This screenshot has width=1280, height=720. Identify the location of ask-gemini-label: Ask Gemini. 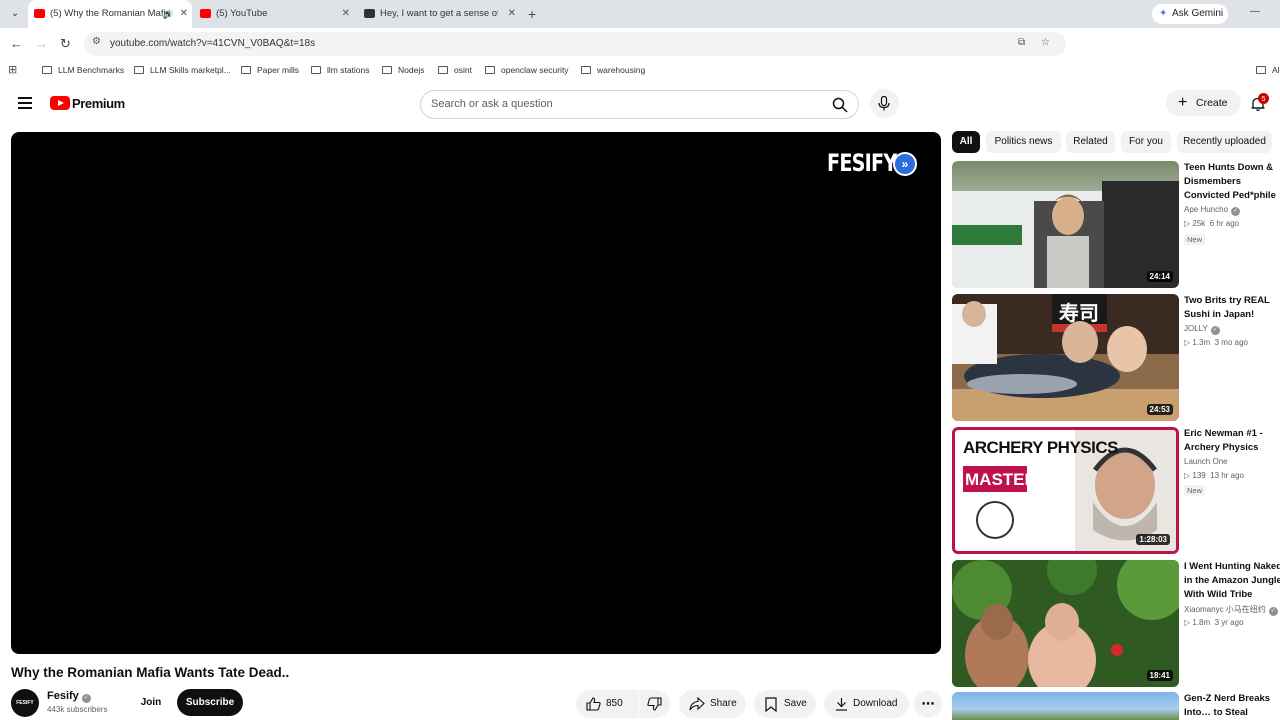
(1198, 13).